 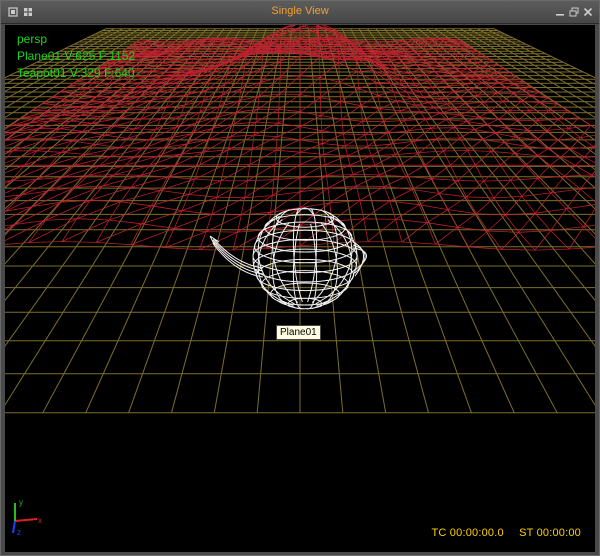 I want to click on axis-y-label: y, so click(x=21, y=502).